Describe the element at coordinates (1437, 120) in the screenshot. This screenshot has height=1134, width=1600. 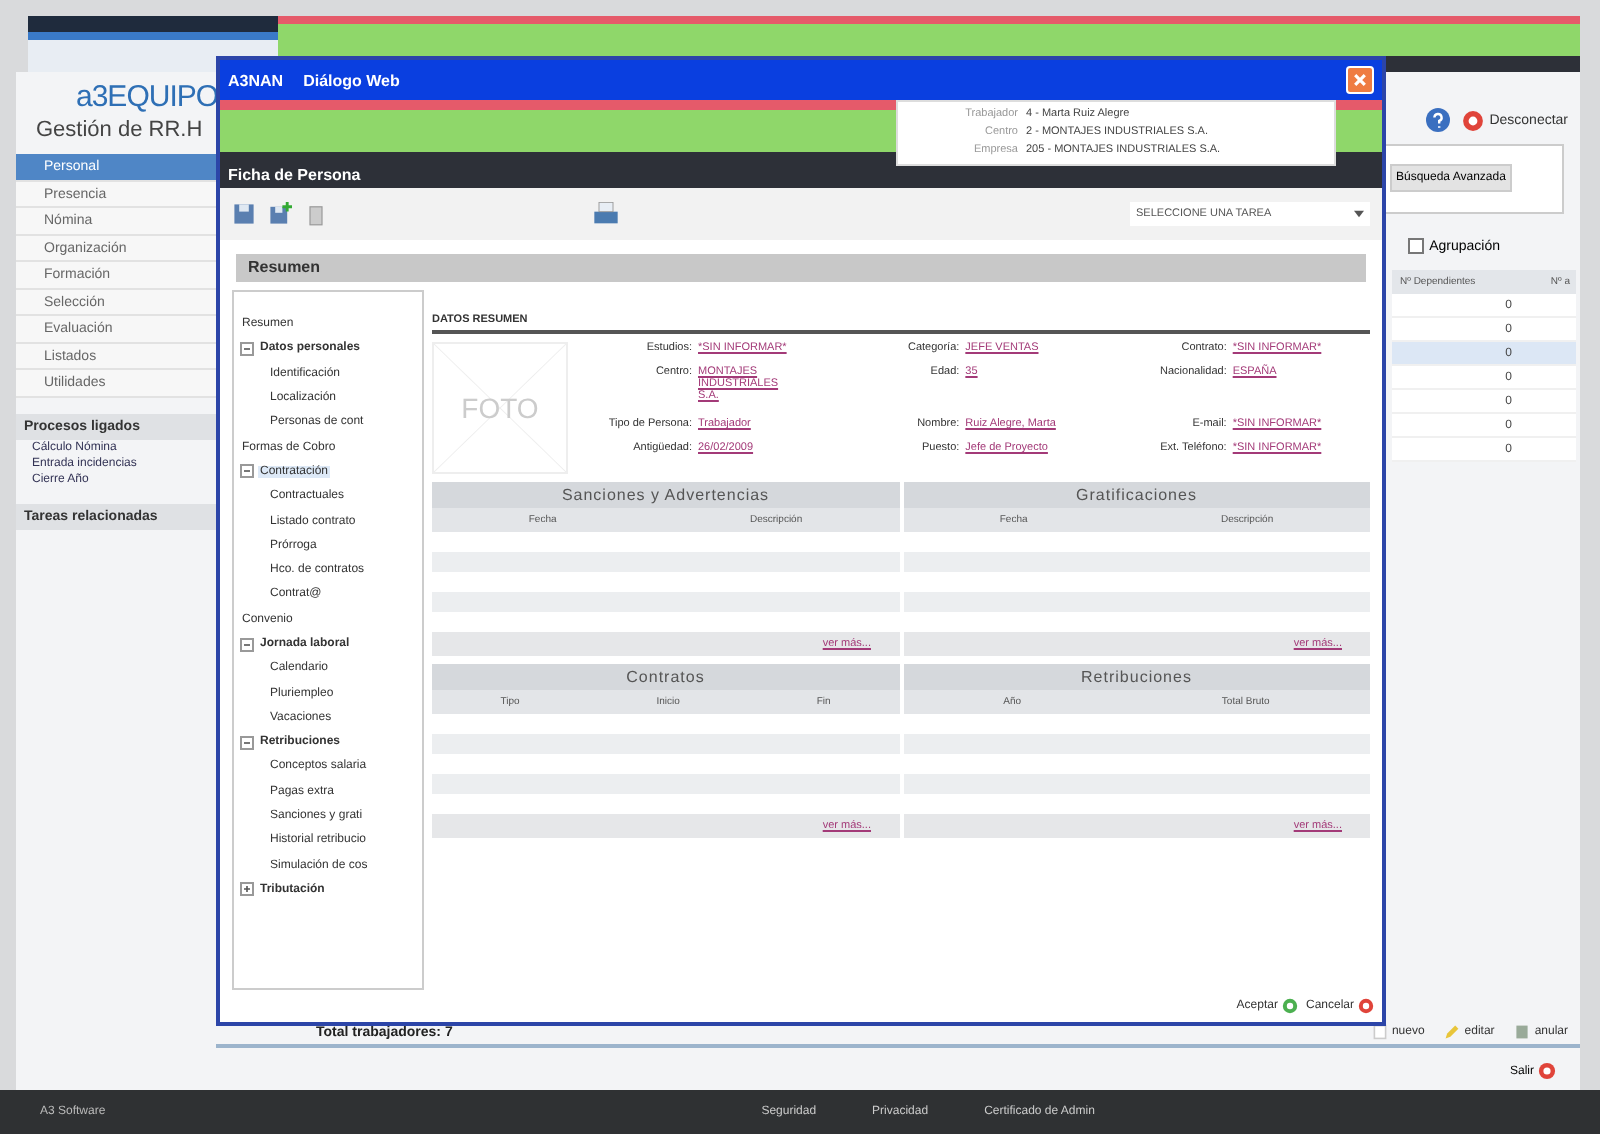
I see `help-icon` at that location.